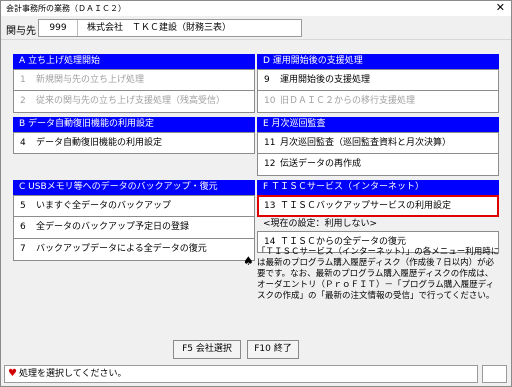 The height and width of the screenshot is (387, 512). I want to click on menu-item-12: 12 伝送データの再作成, so click(378, 165).